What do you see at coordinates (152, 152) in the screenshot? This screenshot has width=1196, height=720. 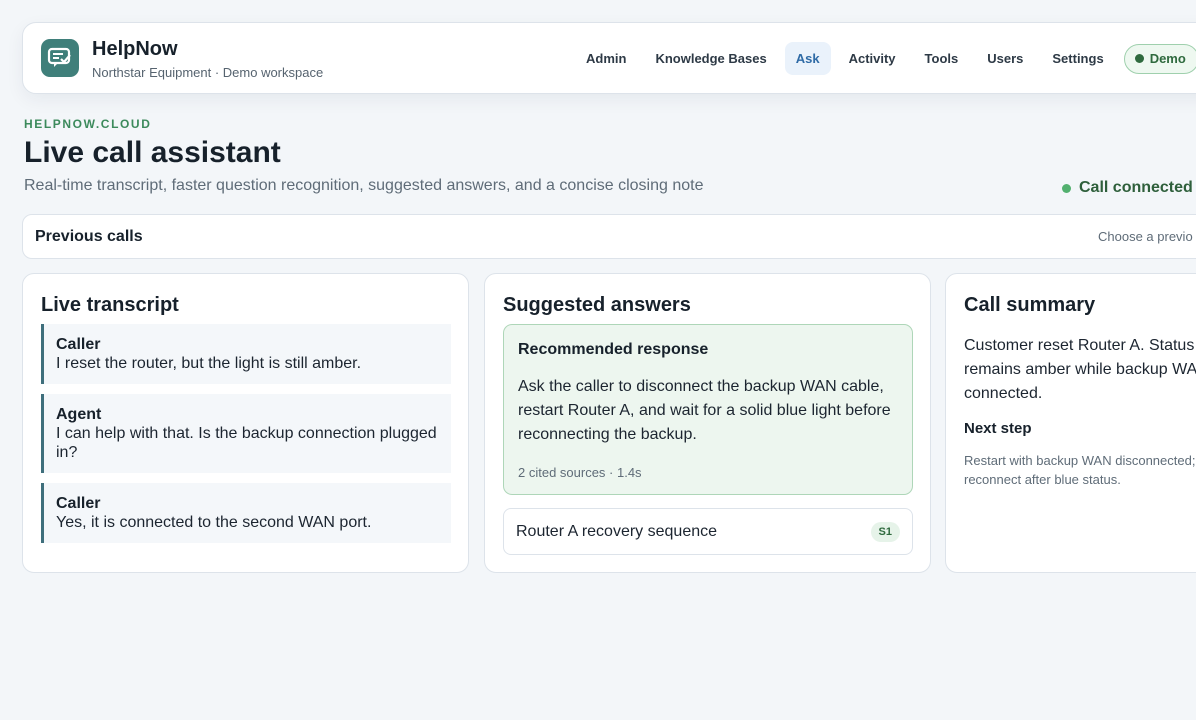 I see `page-title: Live call assistant` at bounding box center [152, 152].